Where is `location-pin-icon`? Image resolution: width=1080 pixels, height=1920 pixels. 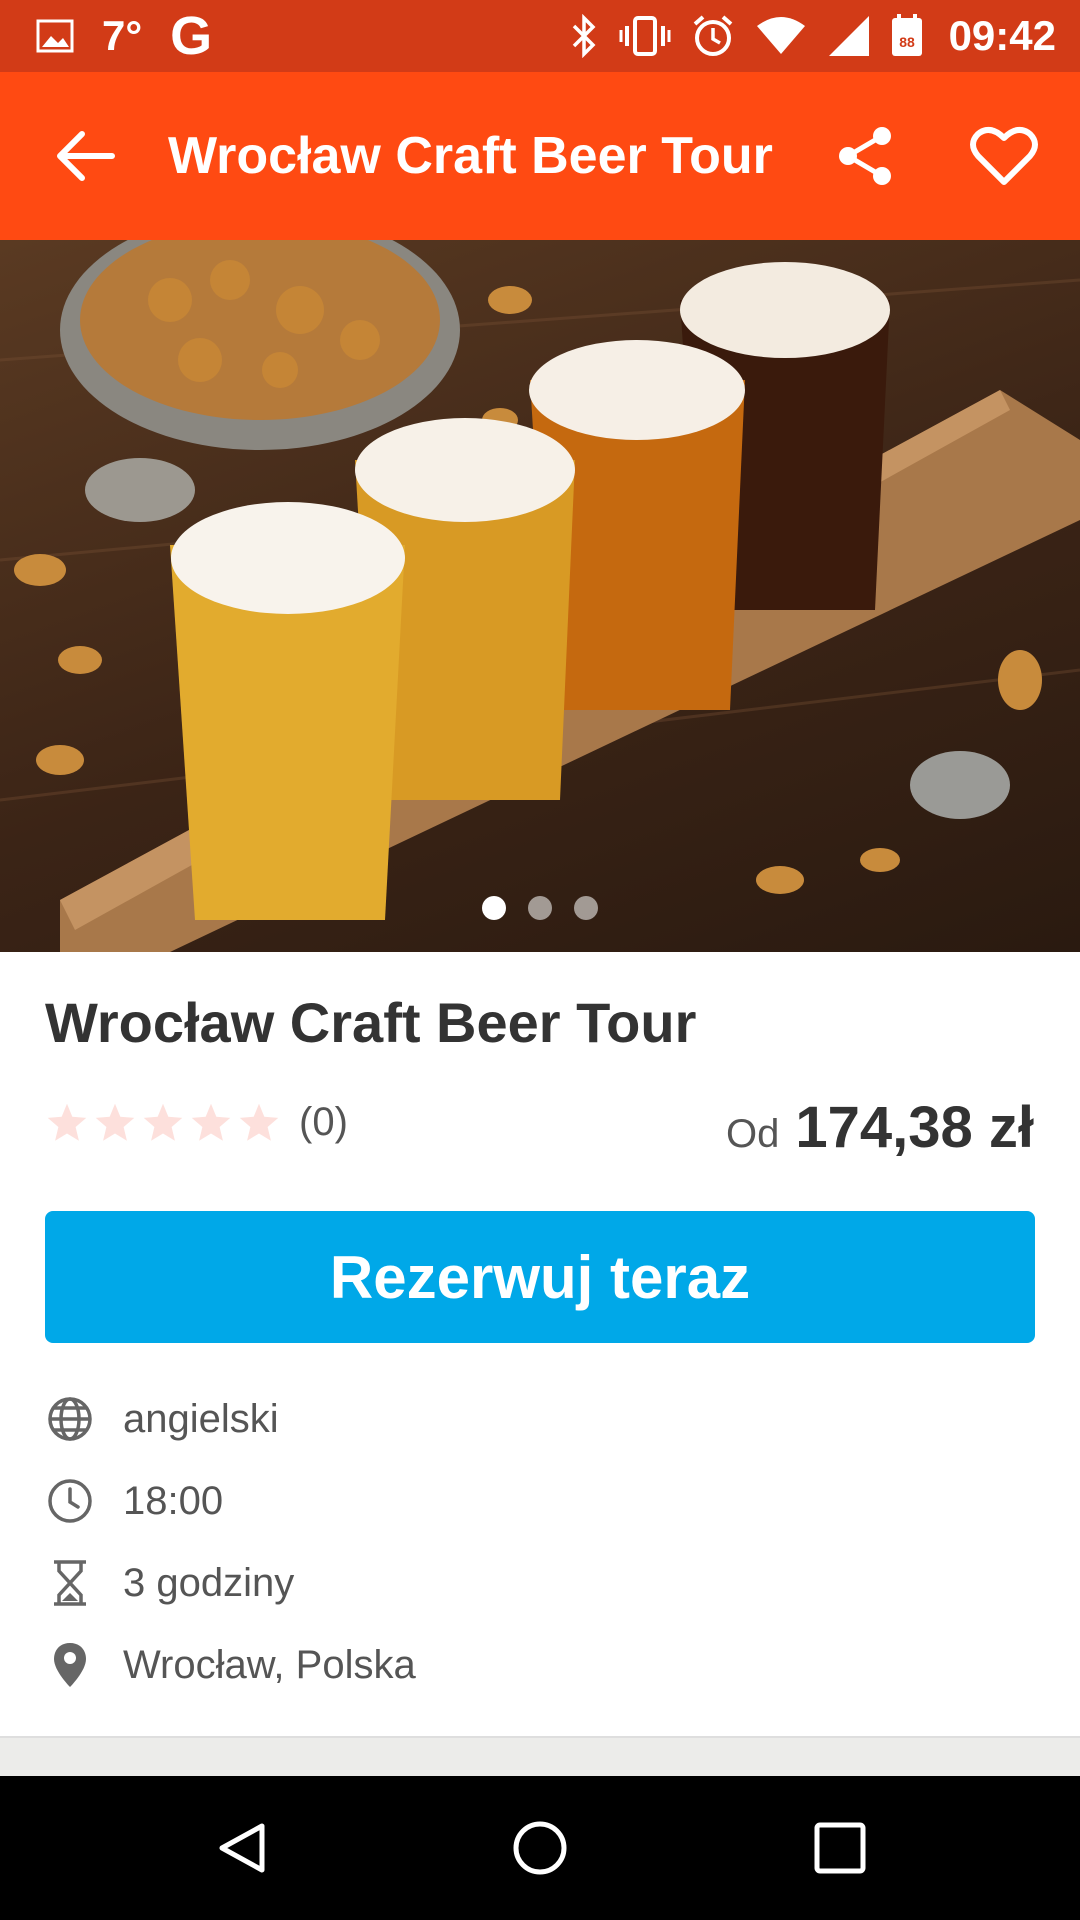 location-pin-icon is located at coordinates (70, 1665).